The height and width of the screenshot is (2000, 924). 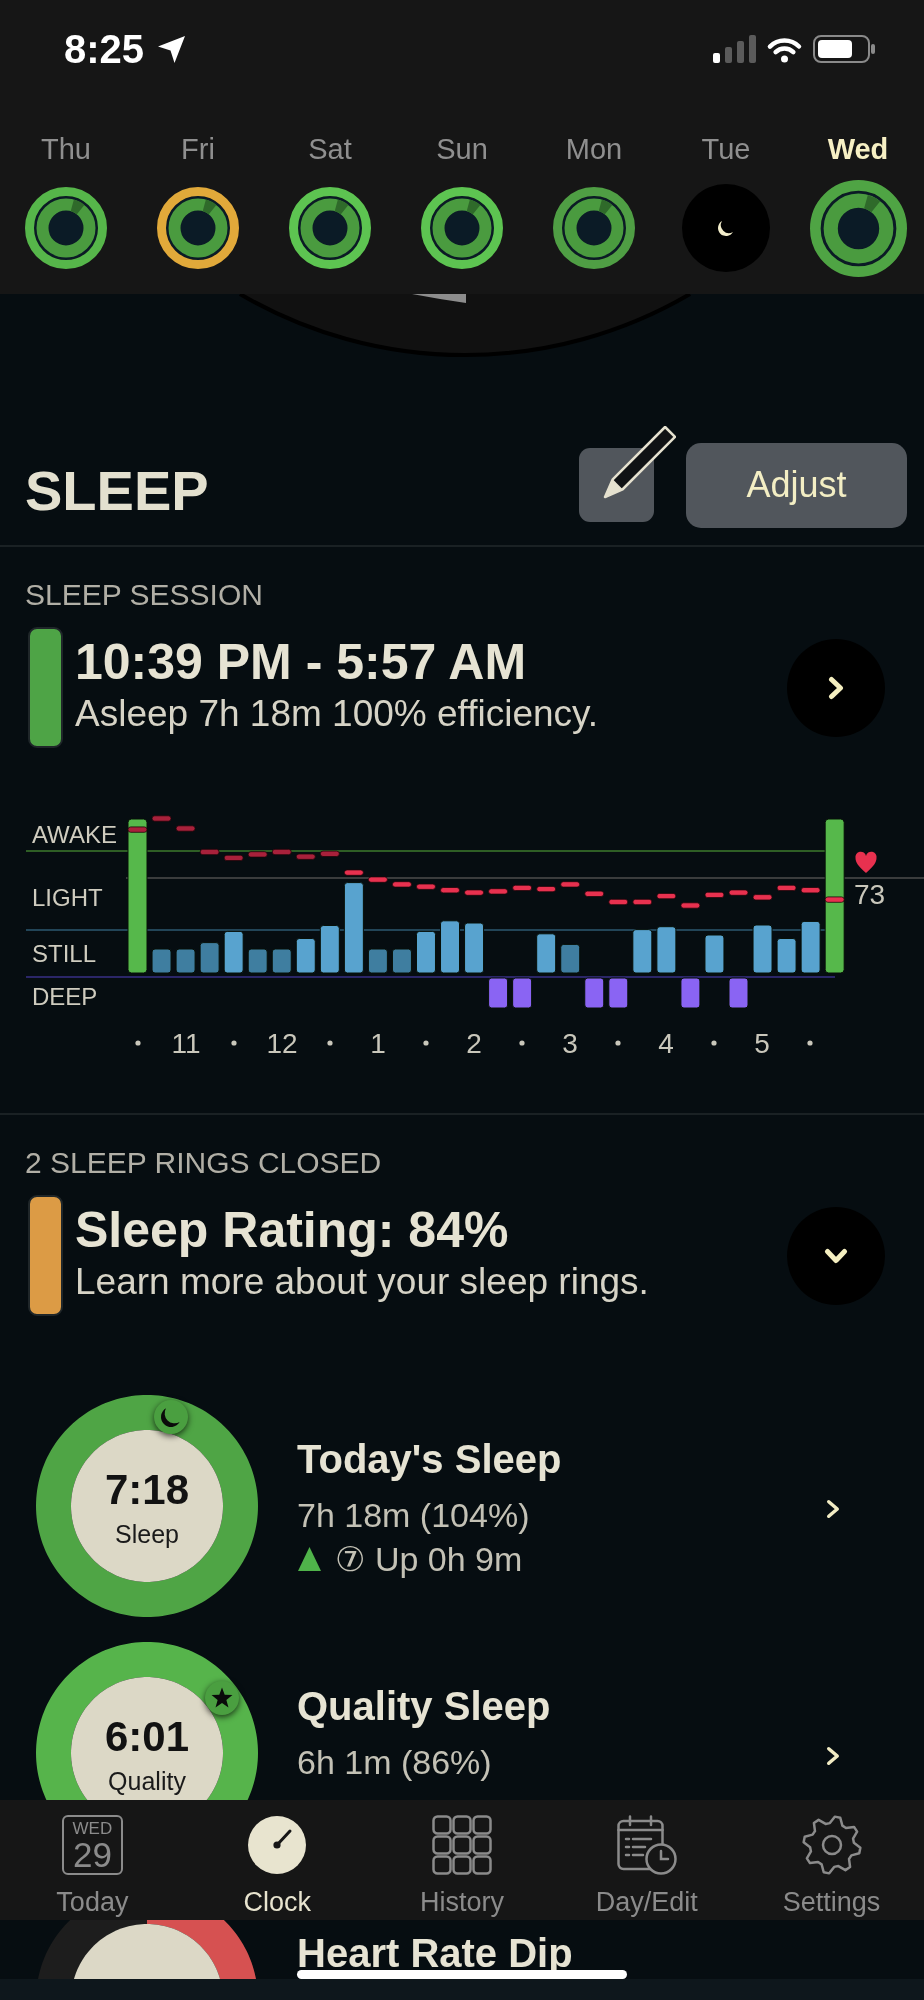 I want to click on location-arrow-icon, so click(x=172, y=49).